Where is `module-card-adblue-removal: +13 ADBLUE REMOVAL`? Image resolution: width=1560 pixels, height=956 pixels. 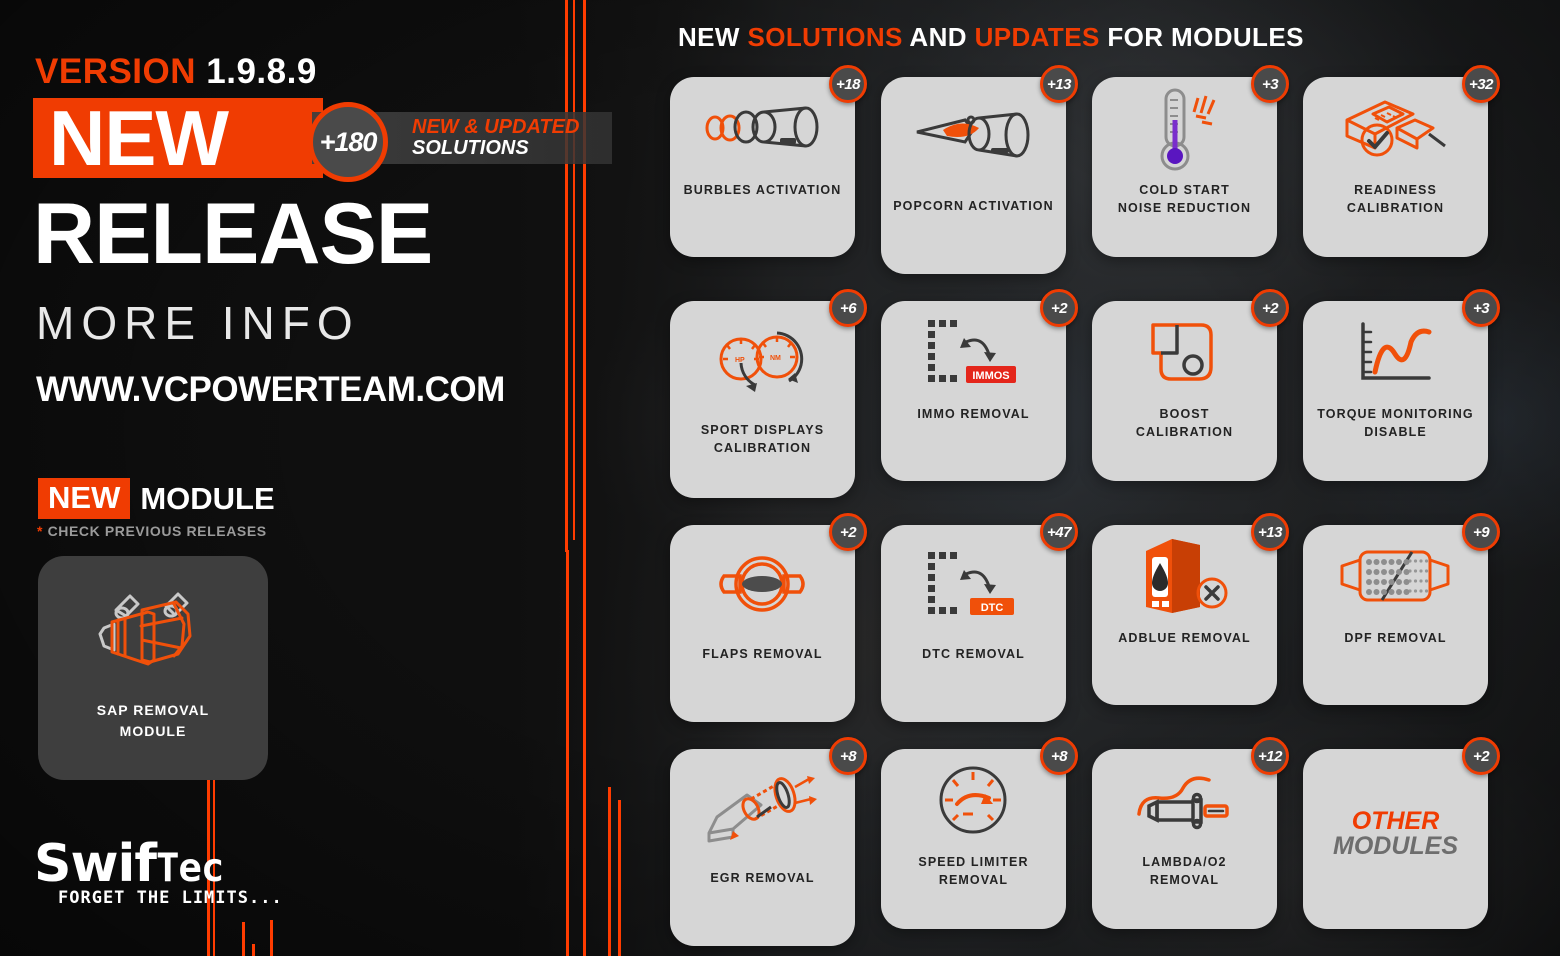 module-card-adblue-removal: +13 ADBLUE REMOVAL is located at coordinates (1190, 609).